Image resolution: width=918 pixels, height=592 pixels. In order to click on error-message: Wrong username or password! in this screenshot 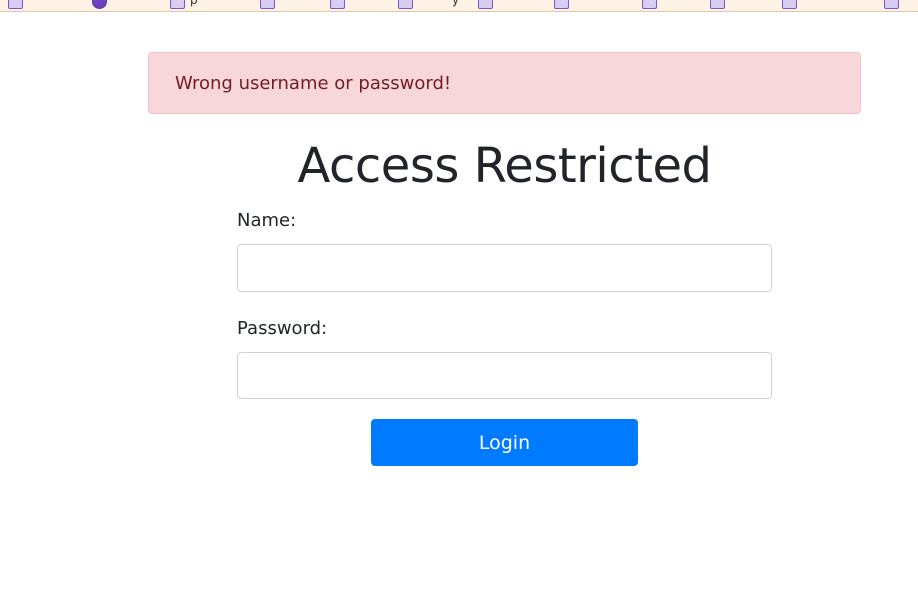, I will do `click(313, 83)`.